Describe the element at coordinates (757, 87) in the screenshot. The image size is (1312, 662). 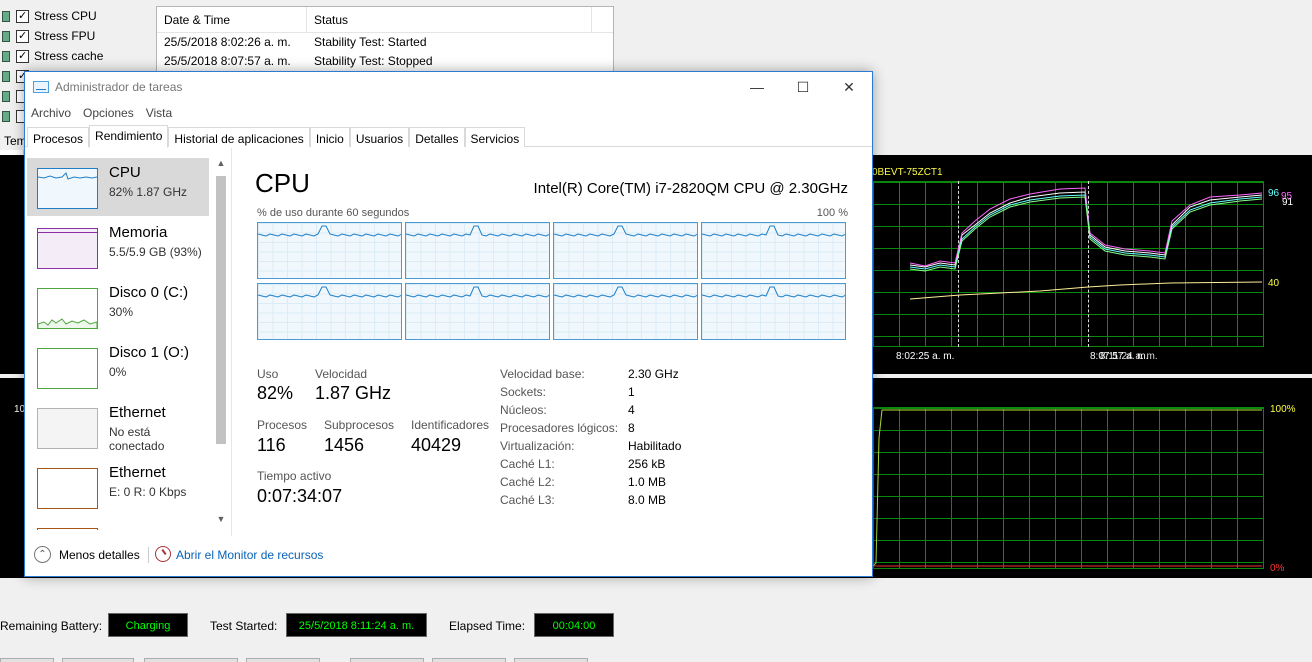
I see `minimize-button: —` at that location.